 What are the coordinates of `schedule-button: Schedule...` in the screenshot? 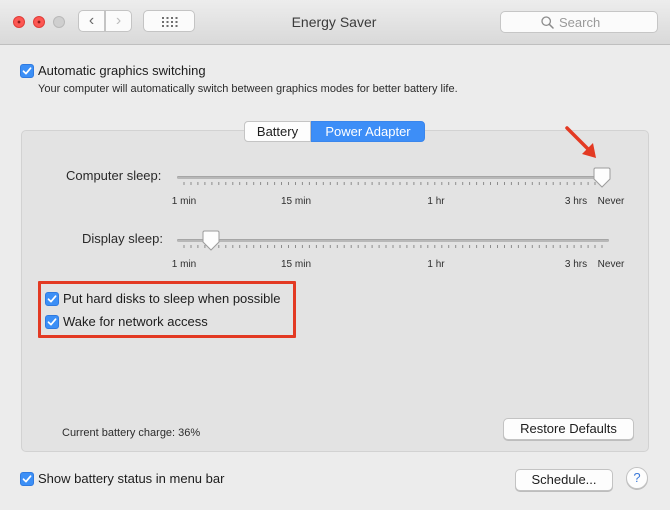 It's located at (564, 480).